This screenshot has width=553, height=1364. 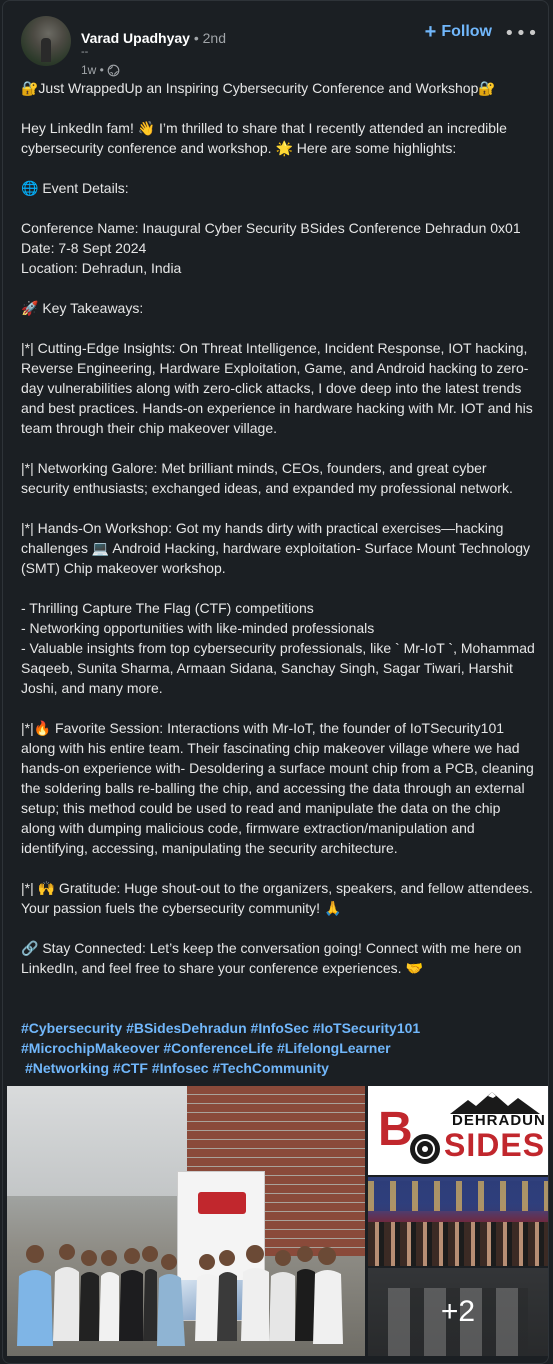 I want to click on hall-arches, so click(x=458, y=1196).